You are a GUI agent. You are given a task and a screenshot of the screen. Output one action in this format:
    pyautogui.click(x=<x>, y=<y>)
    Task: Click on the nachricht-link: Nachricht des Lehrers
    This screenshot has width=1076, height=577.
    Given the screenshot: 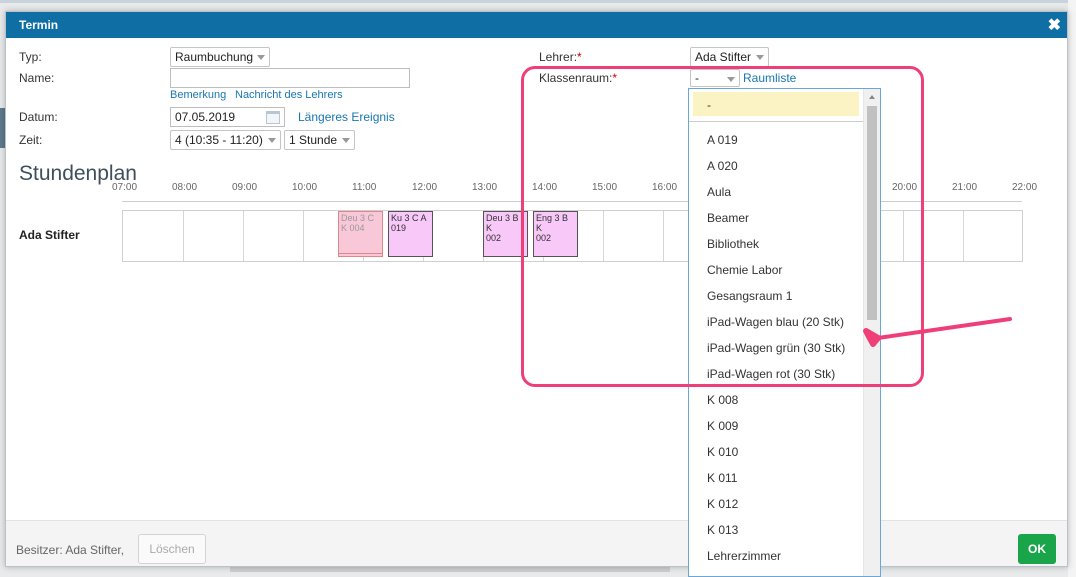 What is the action you would take?
    pyautogui.click(x=289, y=95)
    